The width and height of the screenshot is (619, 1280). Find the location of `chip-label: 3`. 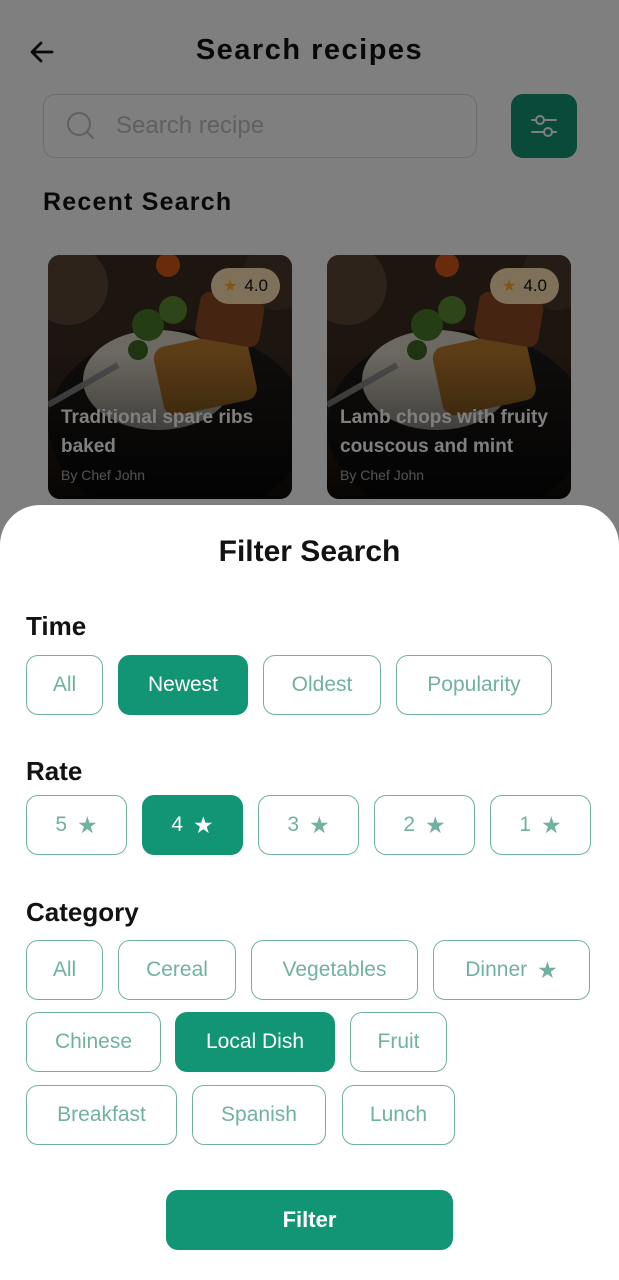

chip-label: 3 is located at coordinates (293, 824).